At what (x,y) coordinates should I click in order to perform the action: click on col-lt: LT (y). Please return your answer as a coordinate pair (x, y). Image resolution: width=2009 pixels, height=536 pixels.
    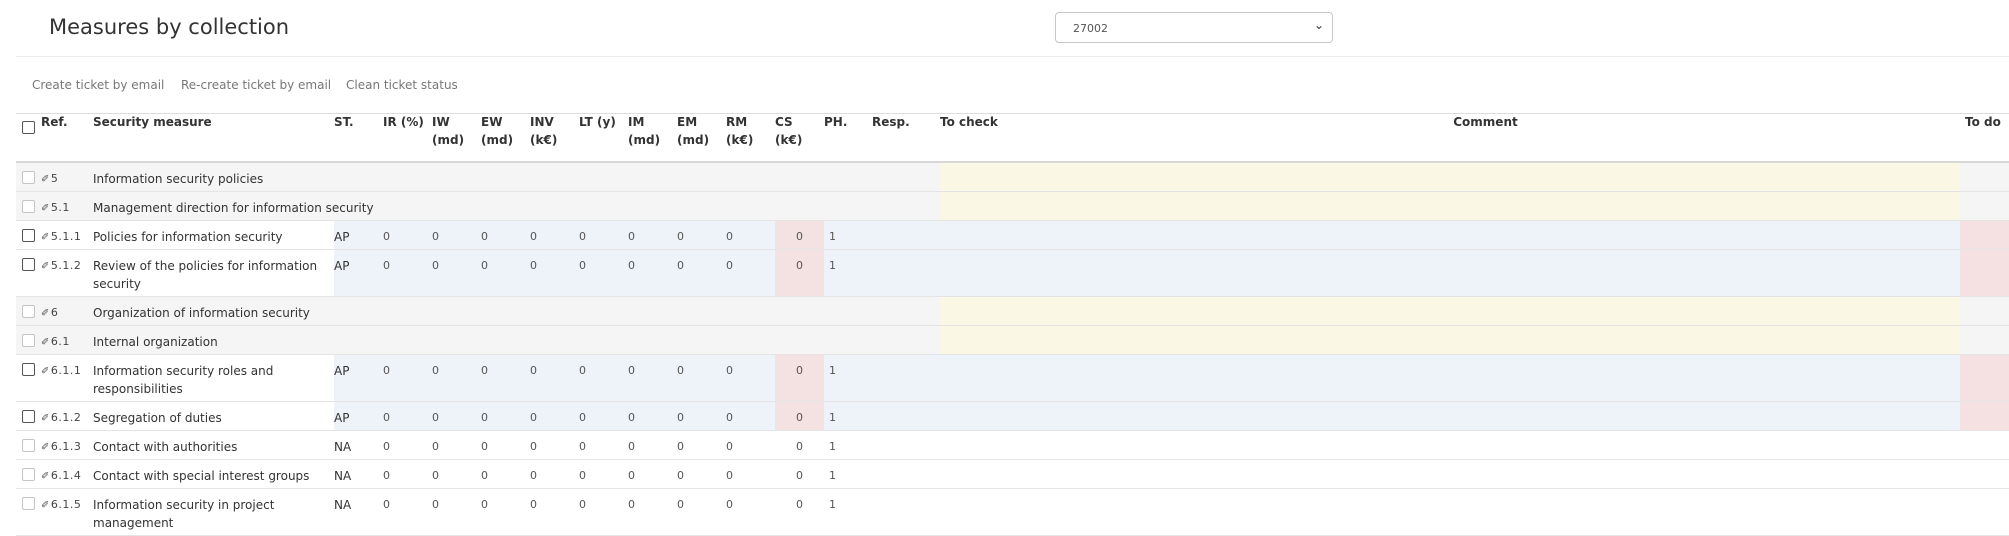
    Looking at the image, I should click on (603, 138).